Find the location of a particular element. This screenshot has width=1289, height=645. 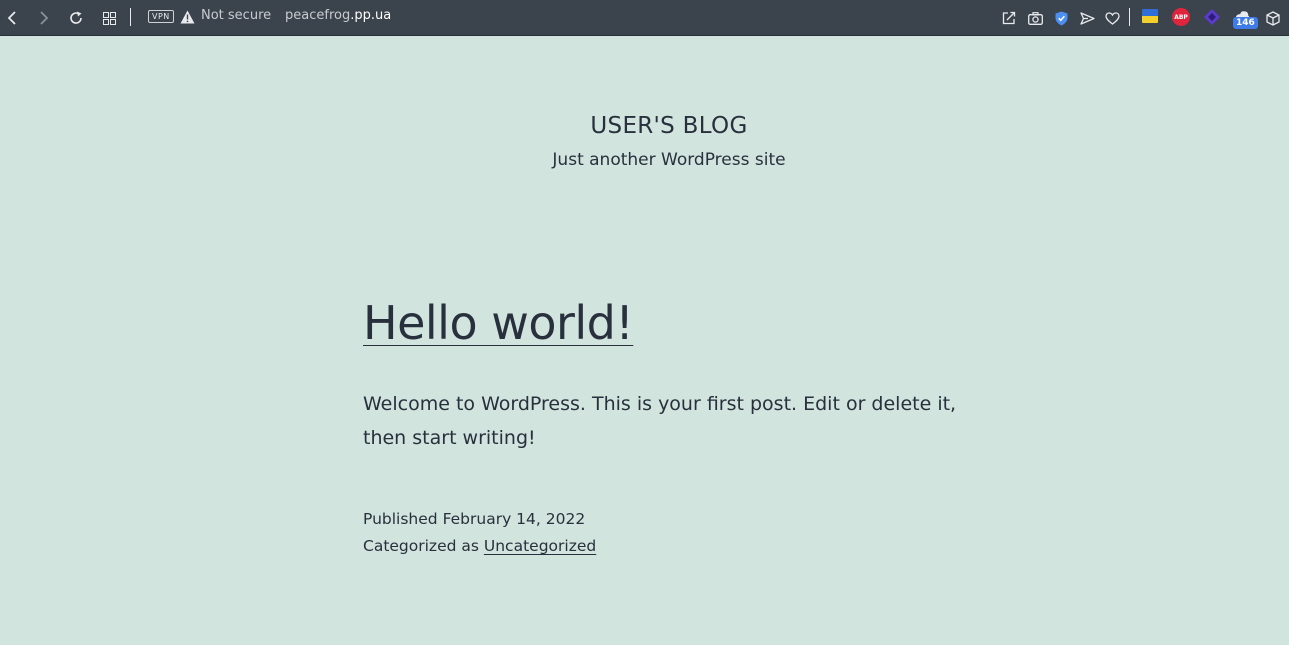

published-line: Published February 14, 2022 is located at coordinates (479, 519).